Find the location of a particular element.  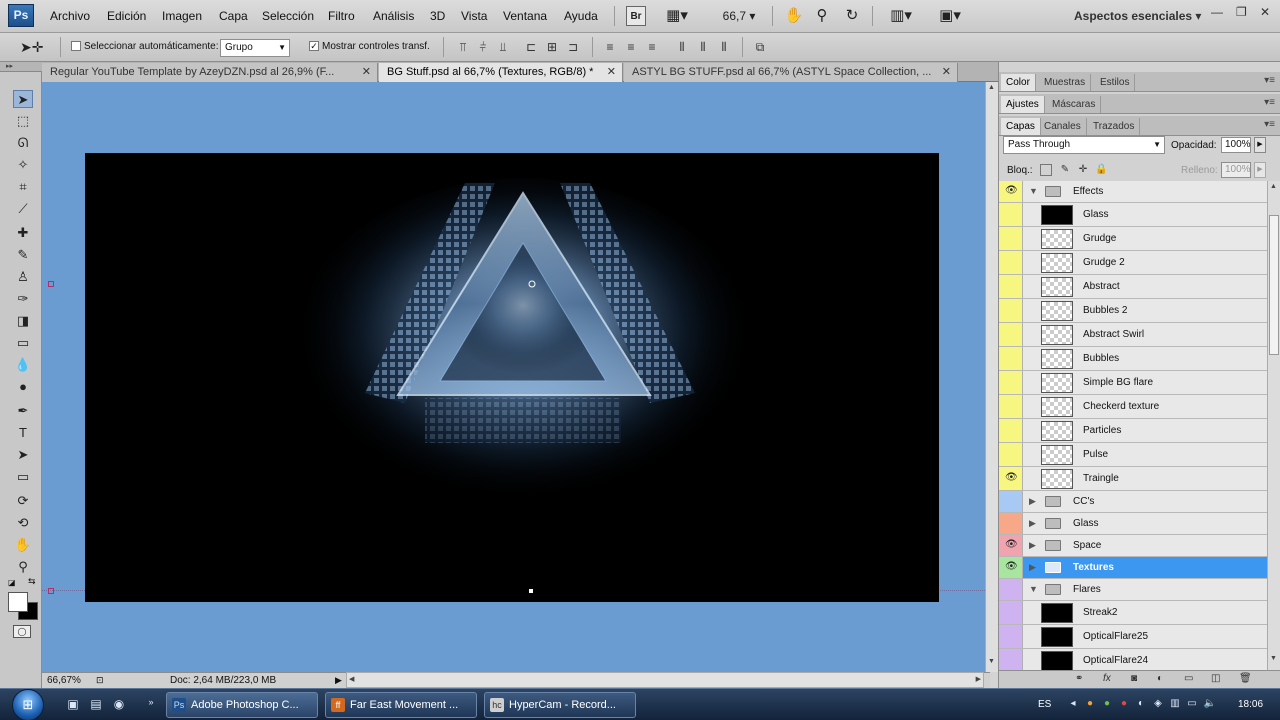

panel-menu-icon: ▾≡ is located at coordinates (1269, 124).